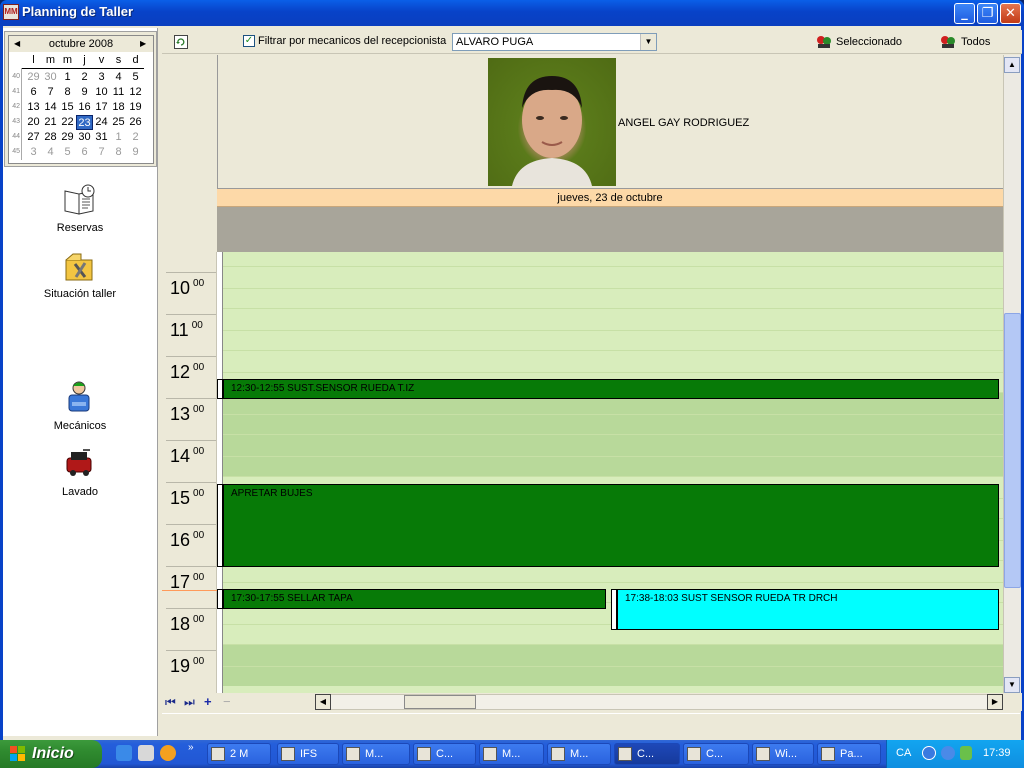  Describe the element at coordinates (135, 107) in the screenshot. I see `calendar-day: 19` at that location.